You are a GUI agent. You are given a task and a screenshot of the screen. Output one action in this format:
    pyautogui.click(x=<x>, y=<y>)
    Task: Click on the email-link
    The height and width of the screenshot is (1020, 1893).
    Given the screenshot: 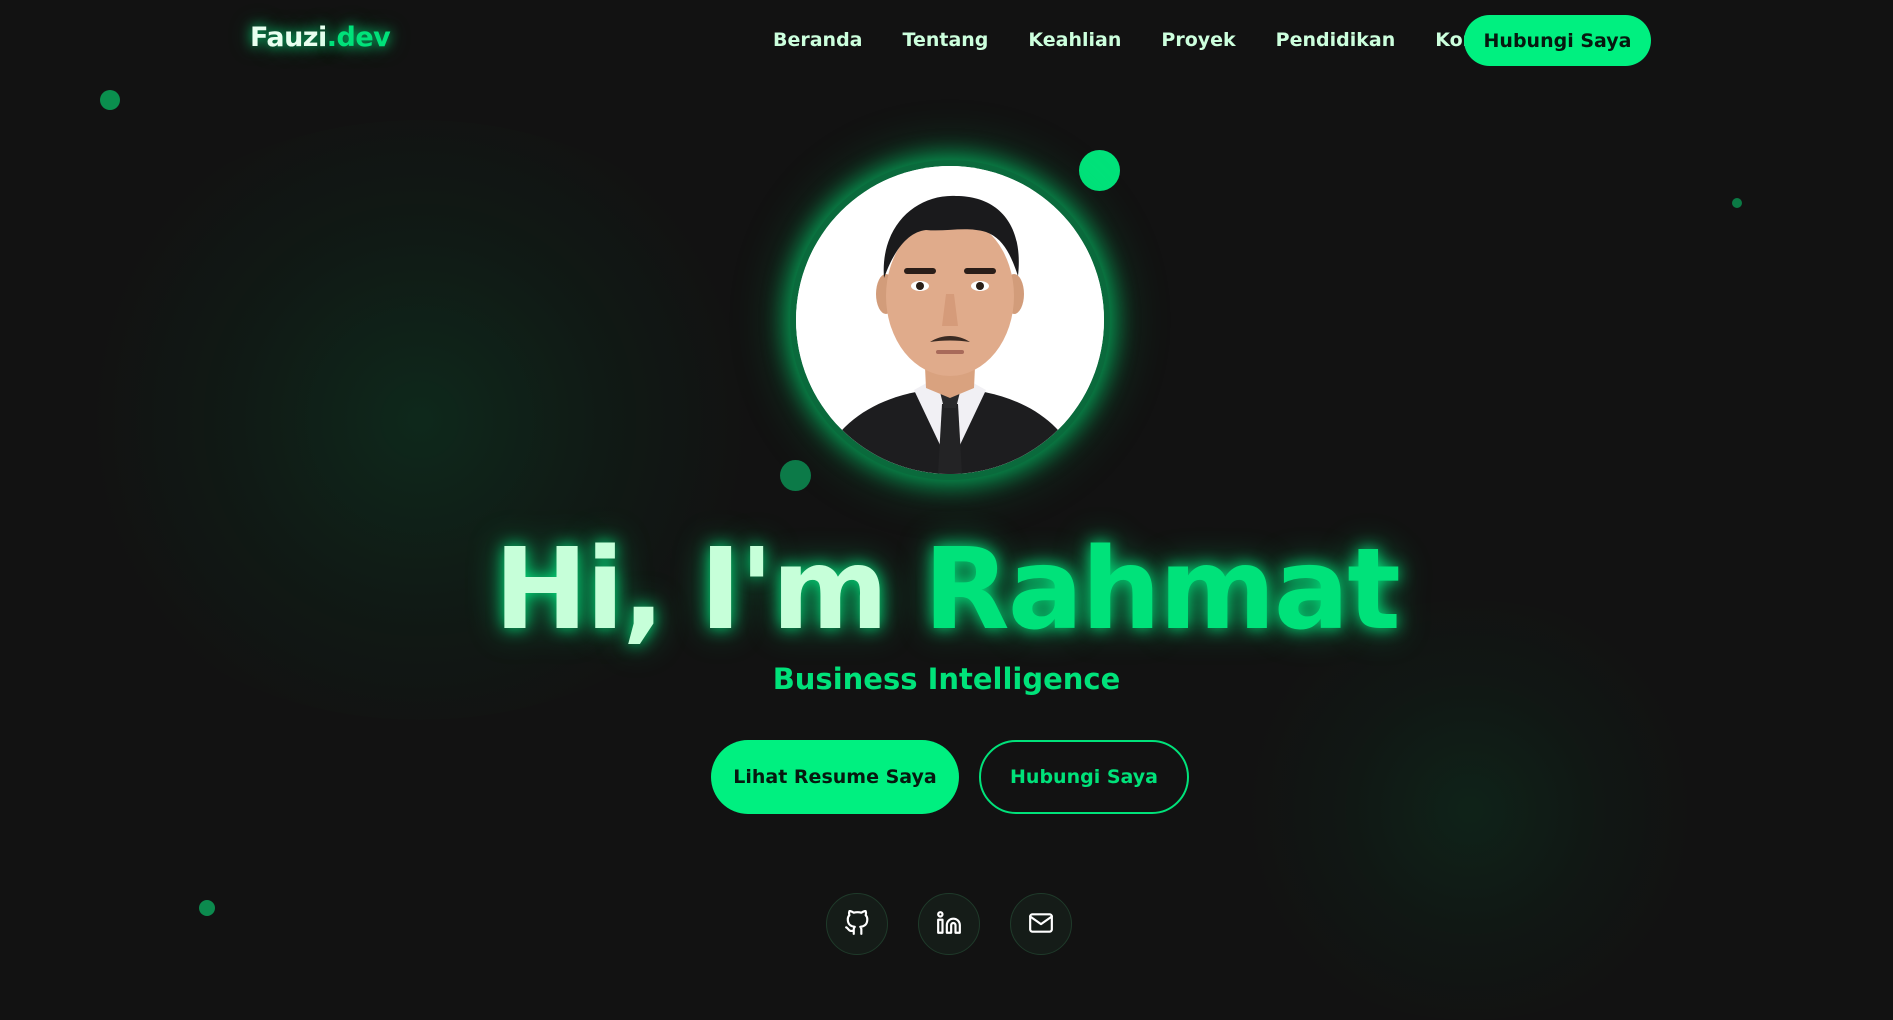 What is the action you would take?
    pyautogui.click(x=1041, y=924)
    